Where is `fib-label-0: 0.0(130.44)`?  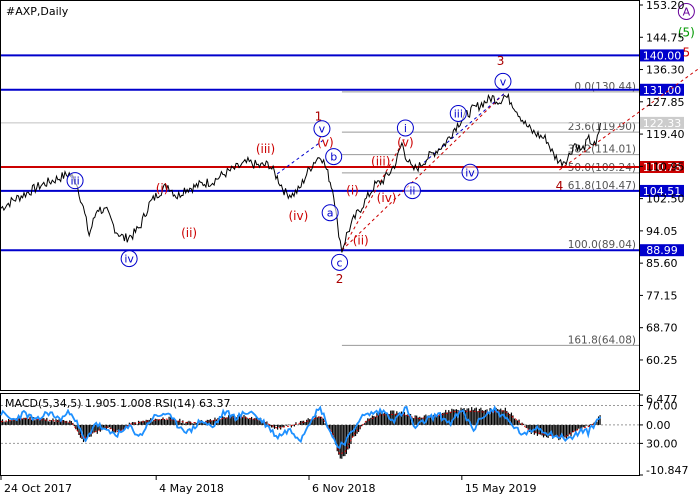
fib-label-0: 0.0(130.44) is located at coordinates (605, 87).